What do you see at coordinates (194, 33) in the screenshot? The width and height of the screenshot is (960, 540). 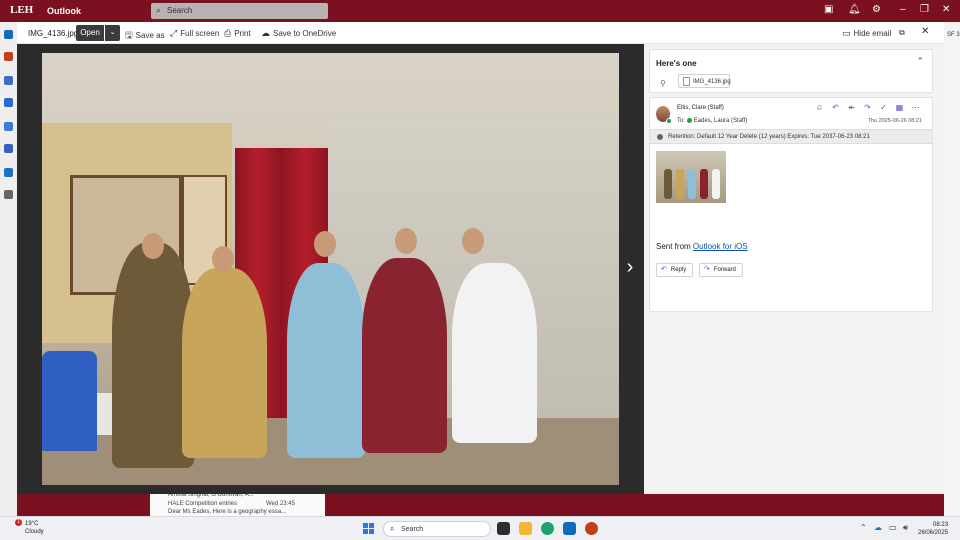 I see `full-screen-button: ⤢ Full screen` at bounding box center [194, 33].